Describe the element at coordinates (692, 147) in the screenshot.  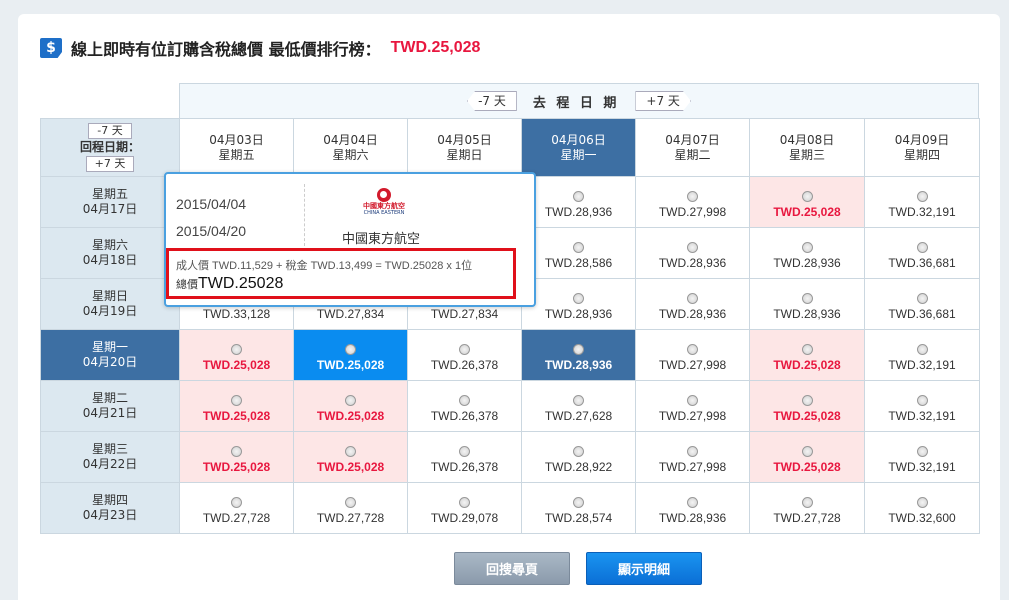
I see `depart-date-header: 04月07日 星期二` at that location.